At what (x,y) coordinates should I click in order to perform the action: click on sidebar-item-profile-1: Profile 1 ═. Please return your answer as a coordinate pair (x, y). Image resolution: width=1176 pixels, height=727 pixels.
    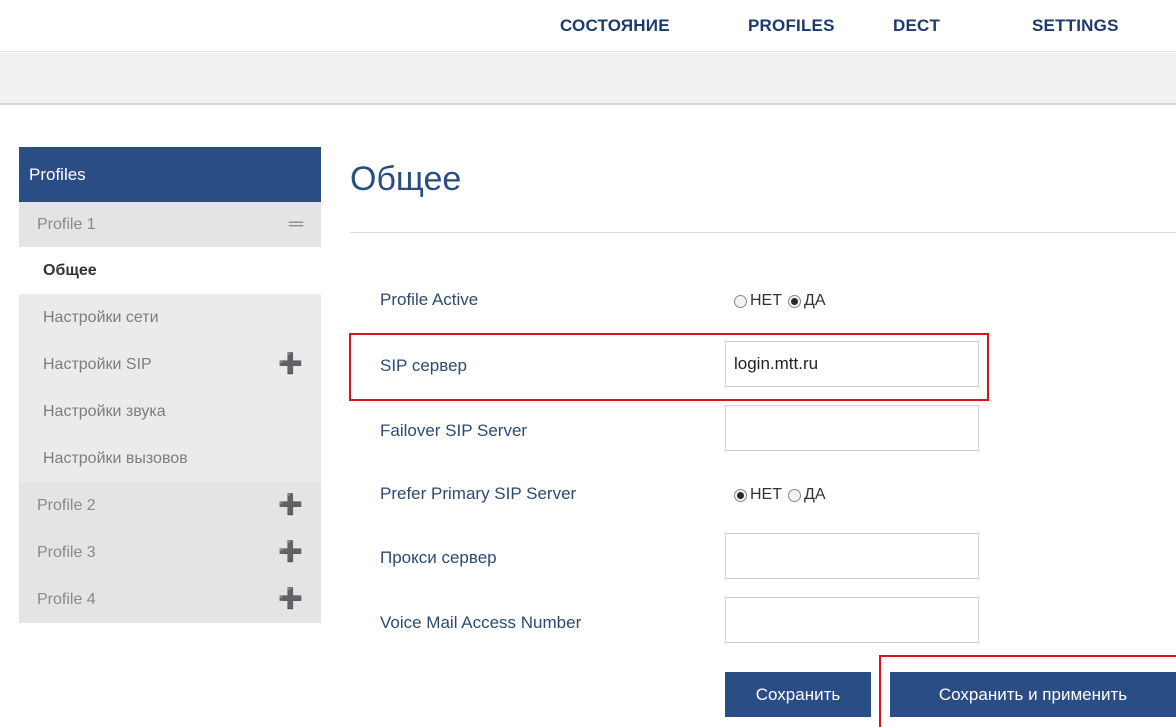
    Looking at the image, I should click on (170, 224).